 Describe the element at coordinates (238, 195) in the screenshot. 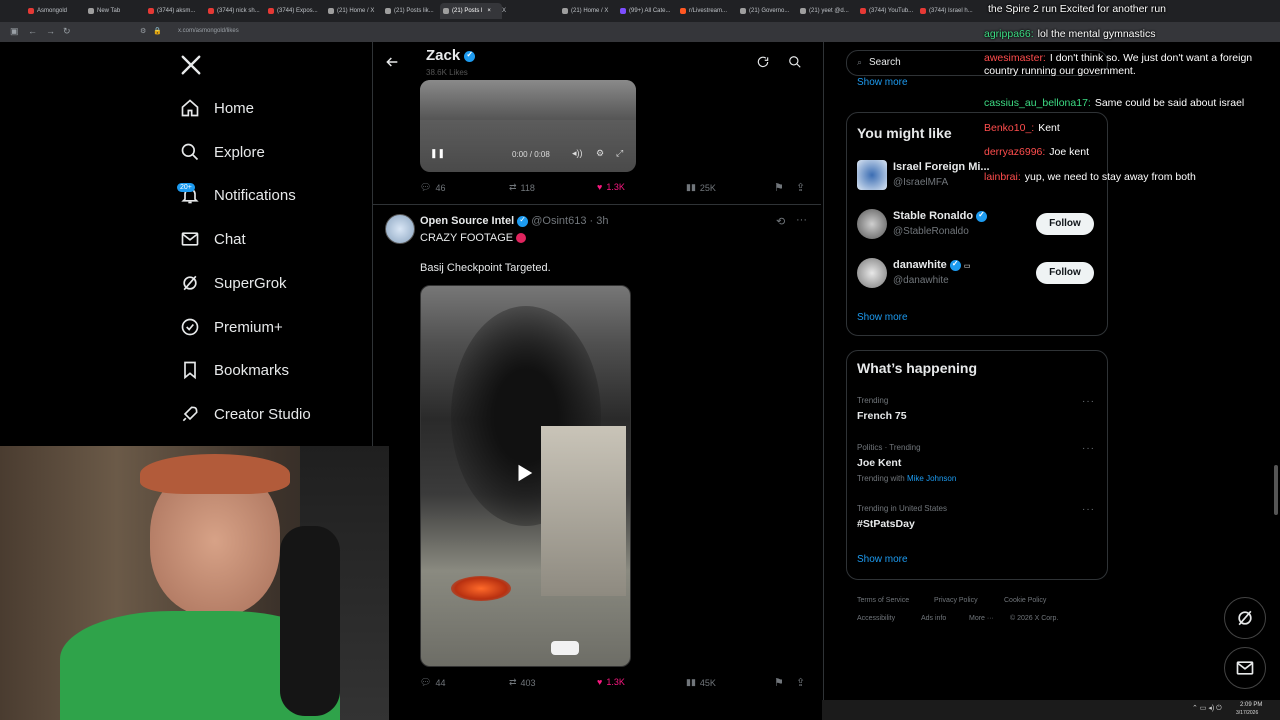

I see `nav-notifications: Notifications` at that location.